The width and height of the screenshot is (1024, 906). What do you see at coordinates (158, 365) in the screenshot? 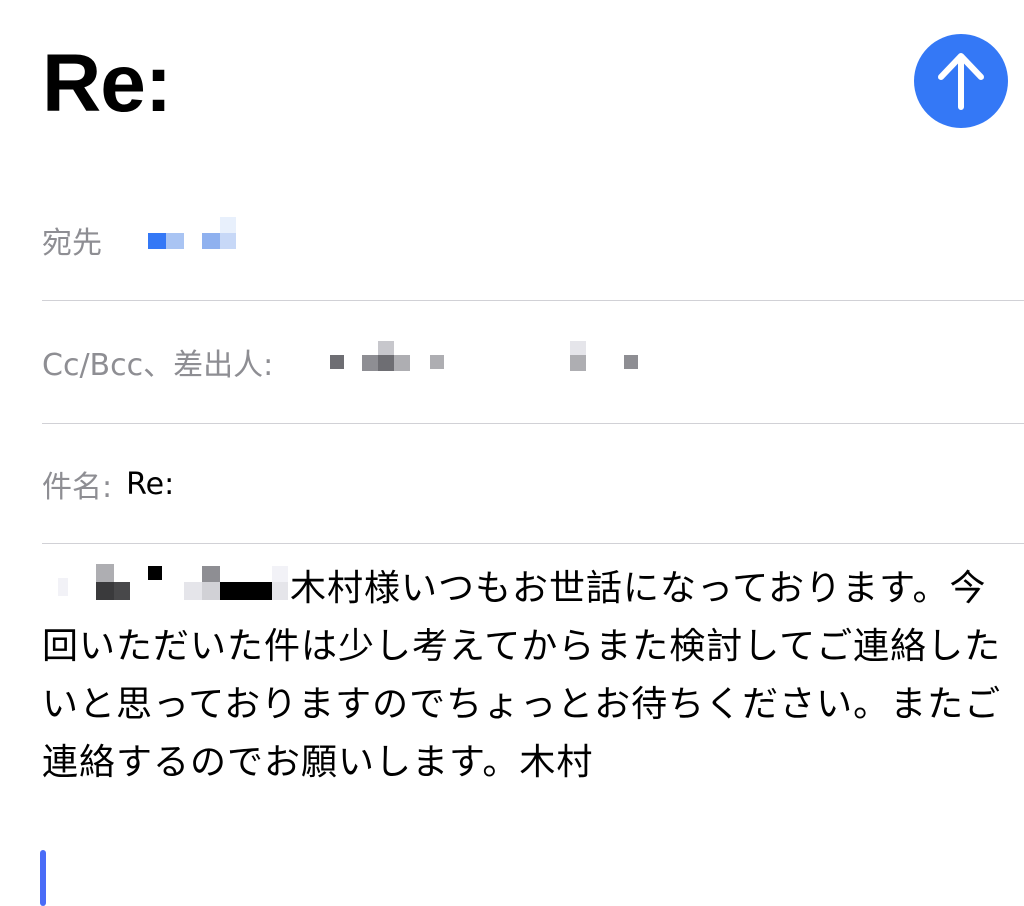
I see `ccbcc-label: Cc/Bcc、差出人:` at bounding box center [158, 365].